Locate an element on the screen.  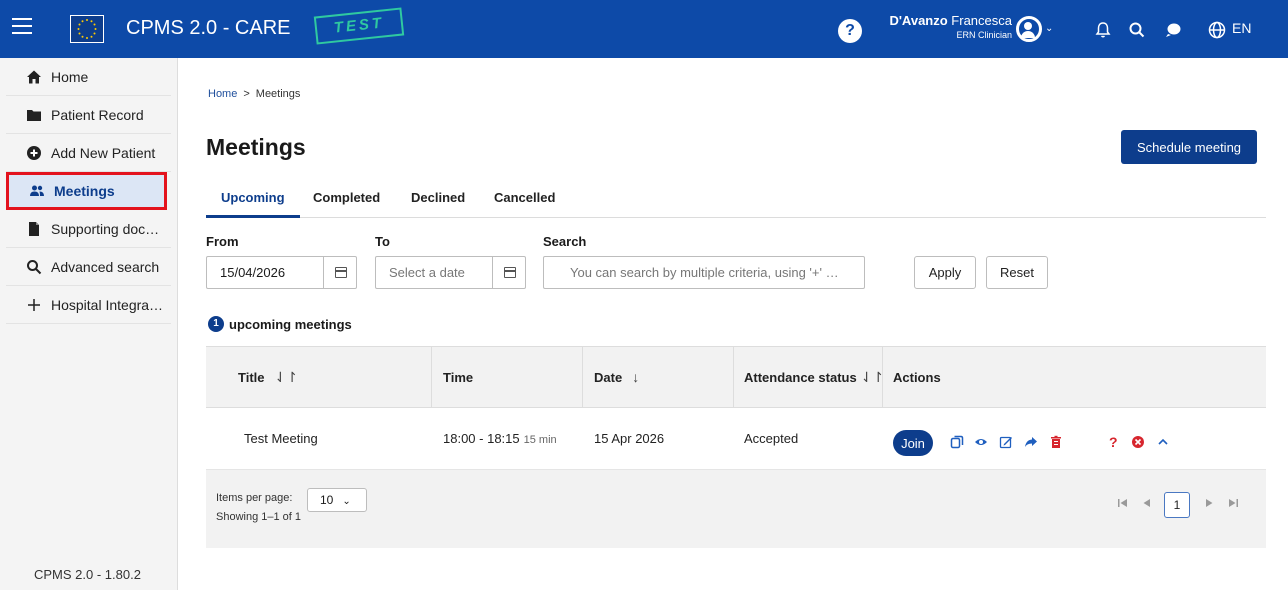
tab-upcoming: Upcoming is located at coordinates (253, 197).